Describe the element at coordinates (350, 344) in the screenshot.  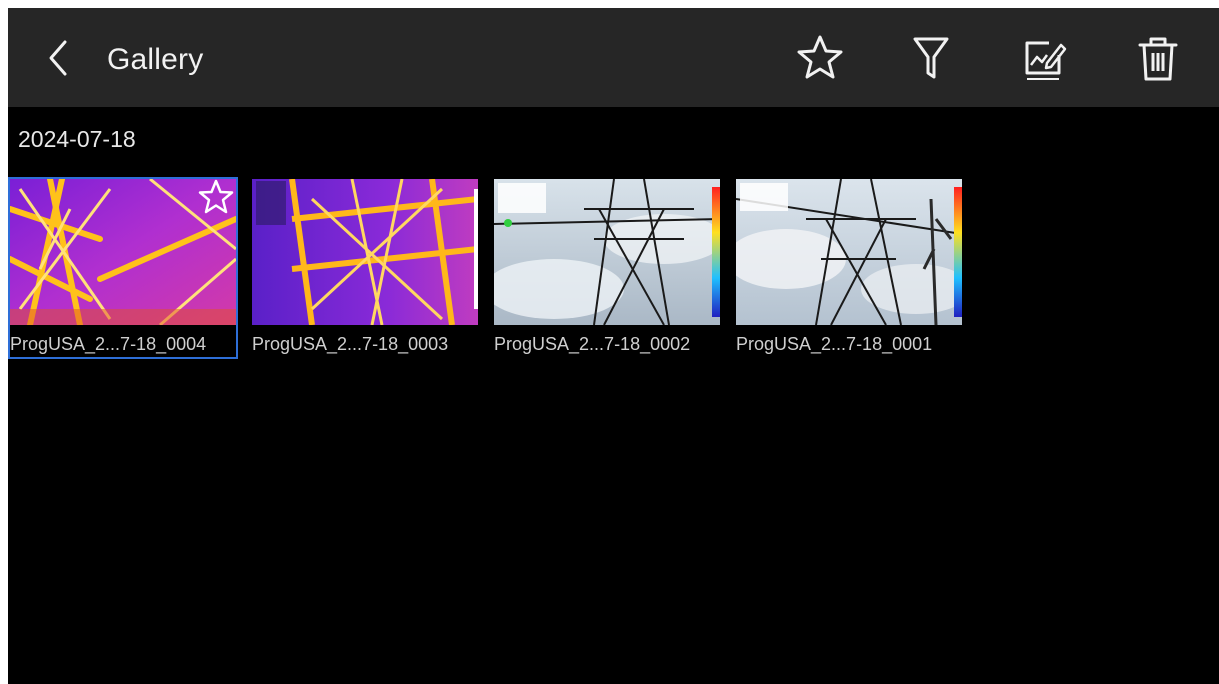
I see `thumbnail-caption: ProgUSA_2...7-18_0003` at that location.